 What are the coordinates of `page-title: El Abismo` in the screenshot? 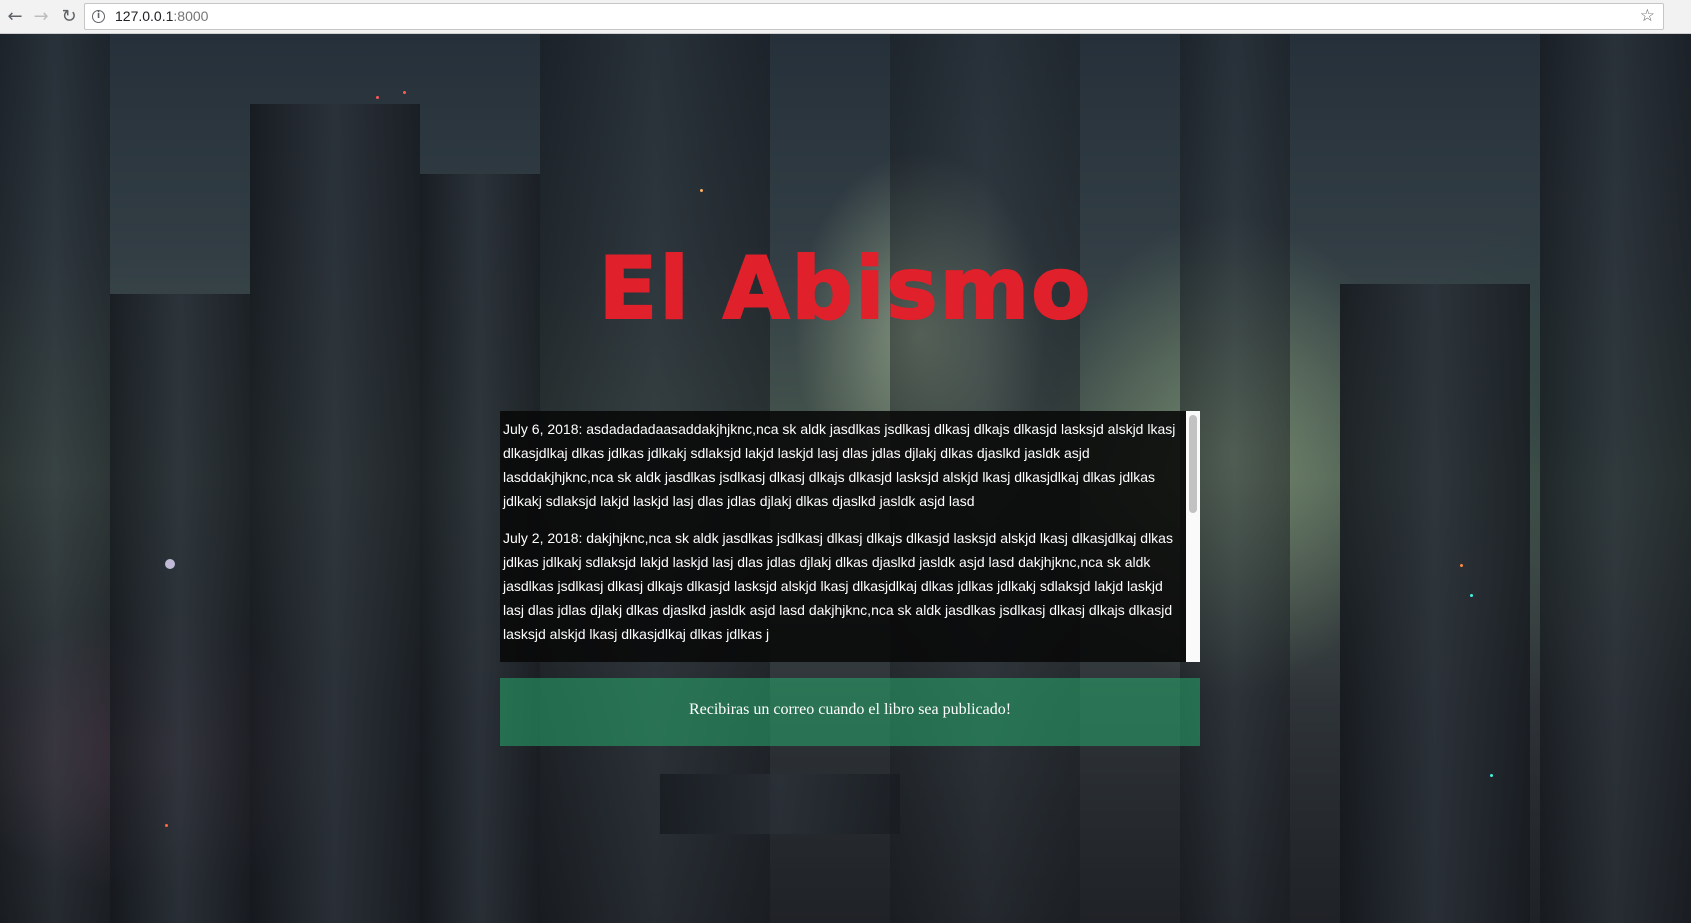 It's located at (845, 289).